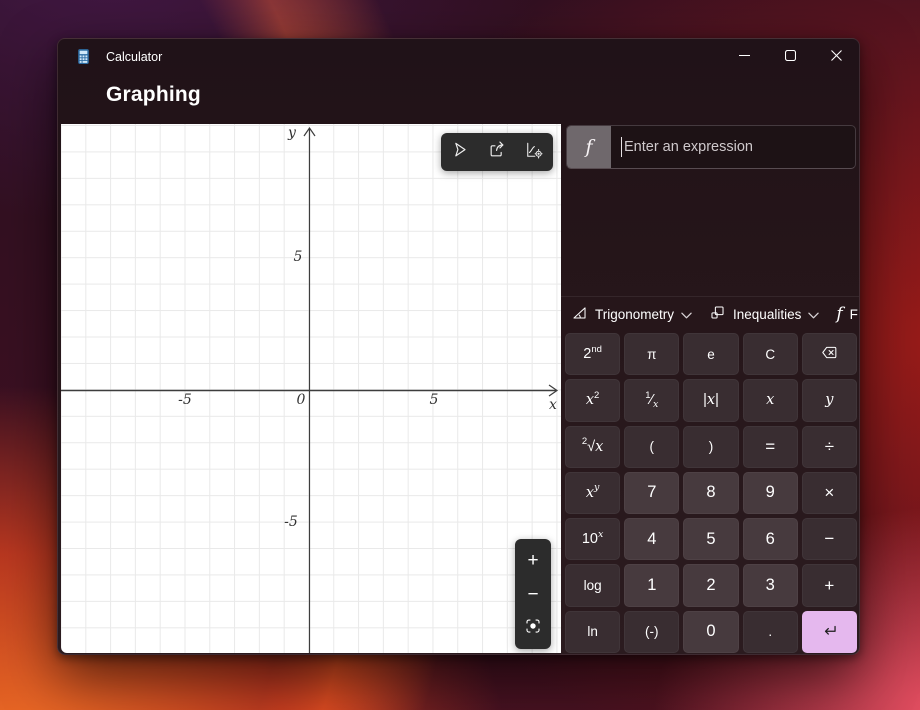  I want to click on key-x-squared-label: x2, so click(592, 399).